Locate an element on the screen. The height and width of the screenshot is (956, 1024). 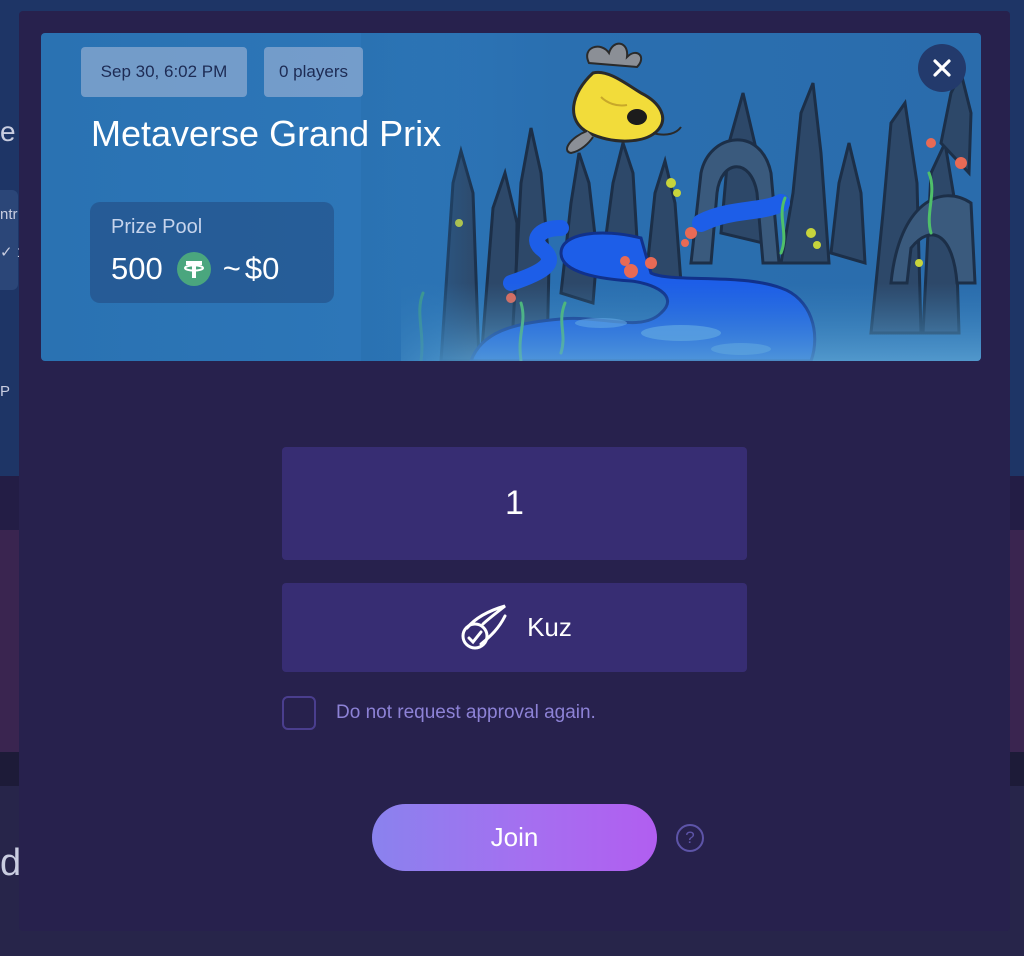
comet-icon is located at coordinates (484, 626).